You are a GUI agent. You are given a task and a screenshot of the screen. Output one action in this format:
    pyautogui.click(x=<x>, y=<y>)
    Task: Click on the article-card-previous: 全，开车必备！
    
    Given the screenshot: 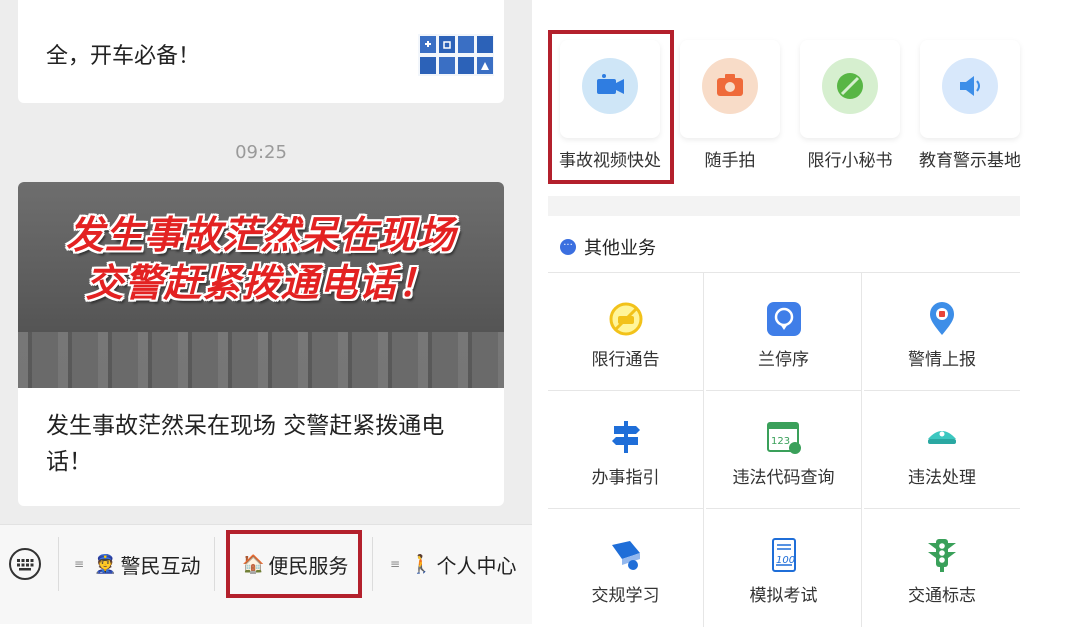 What is the action you would take?
    pyautogui.click(x=261, y=51)
    